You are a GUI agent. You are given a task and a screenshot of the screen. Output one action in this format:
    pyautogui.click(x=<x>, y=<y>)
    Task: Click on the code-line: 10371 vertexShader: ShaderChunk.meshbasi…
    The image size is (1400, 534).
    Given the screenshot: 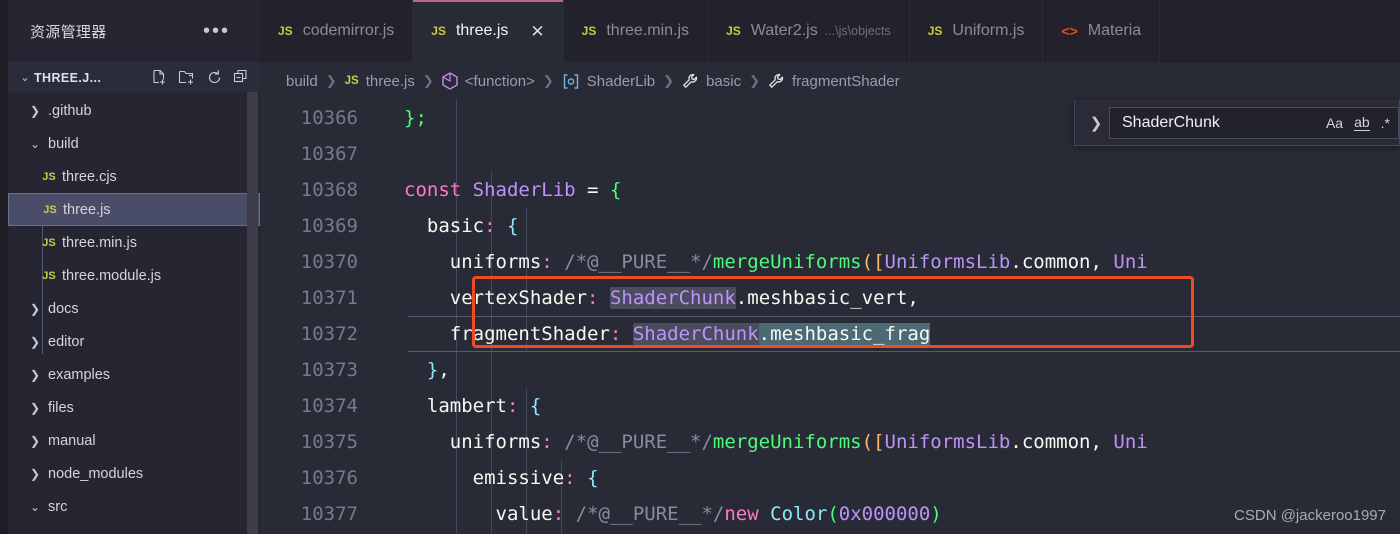 What is the action you would take?
    pyautogui.click(x=830, y=298)
    